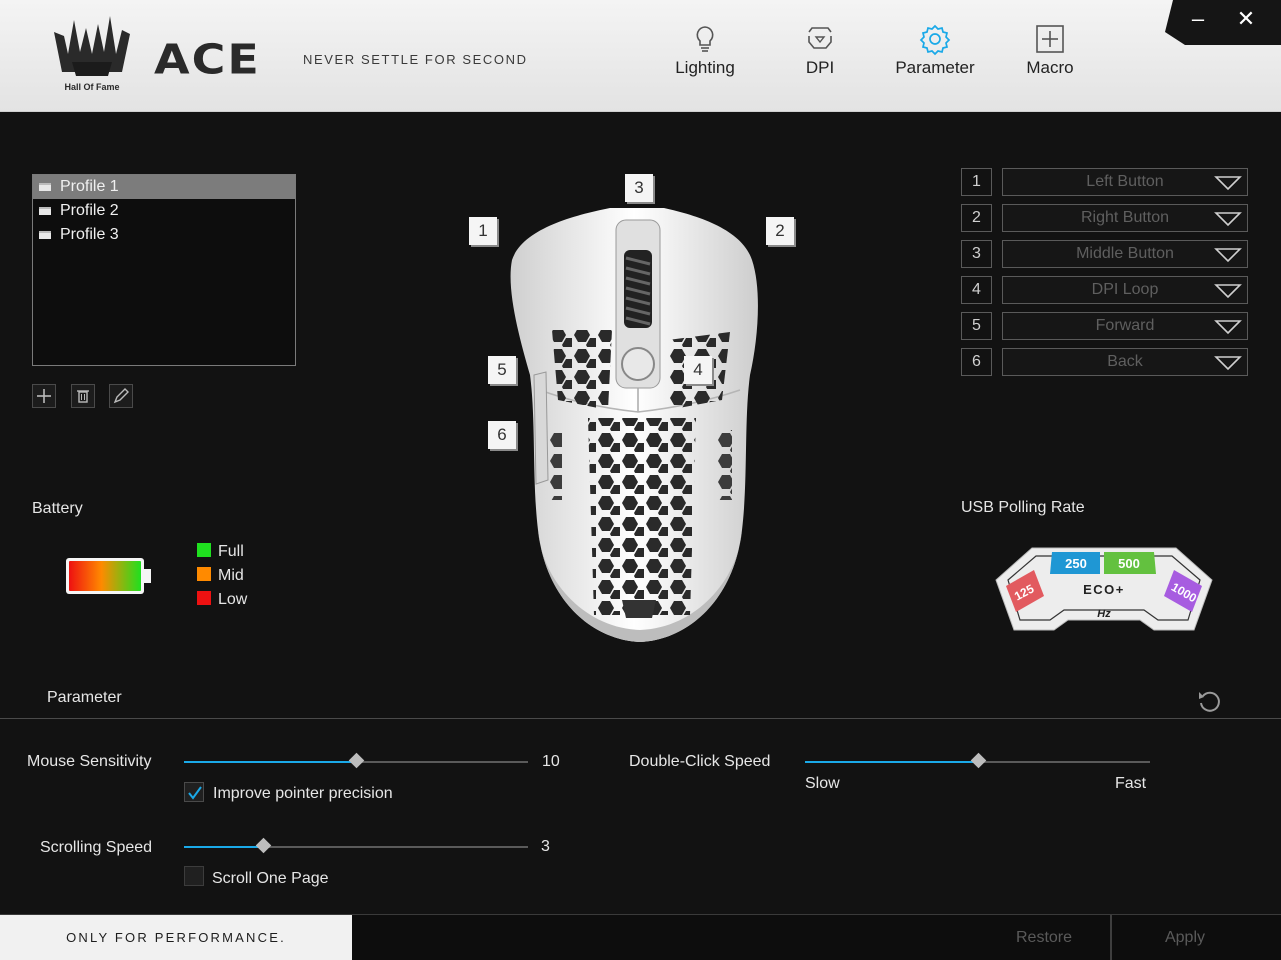 The image size is (1281, 960). I want to click on footer-bar: ONLY FOR PERFORMANCE. Restore Apply, so click(640, 937).